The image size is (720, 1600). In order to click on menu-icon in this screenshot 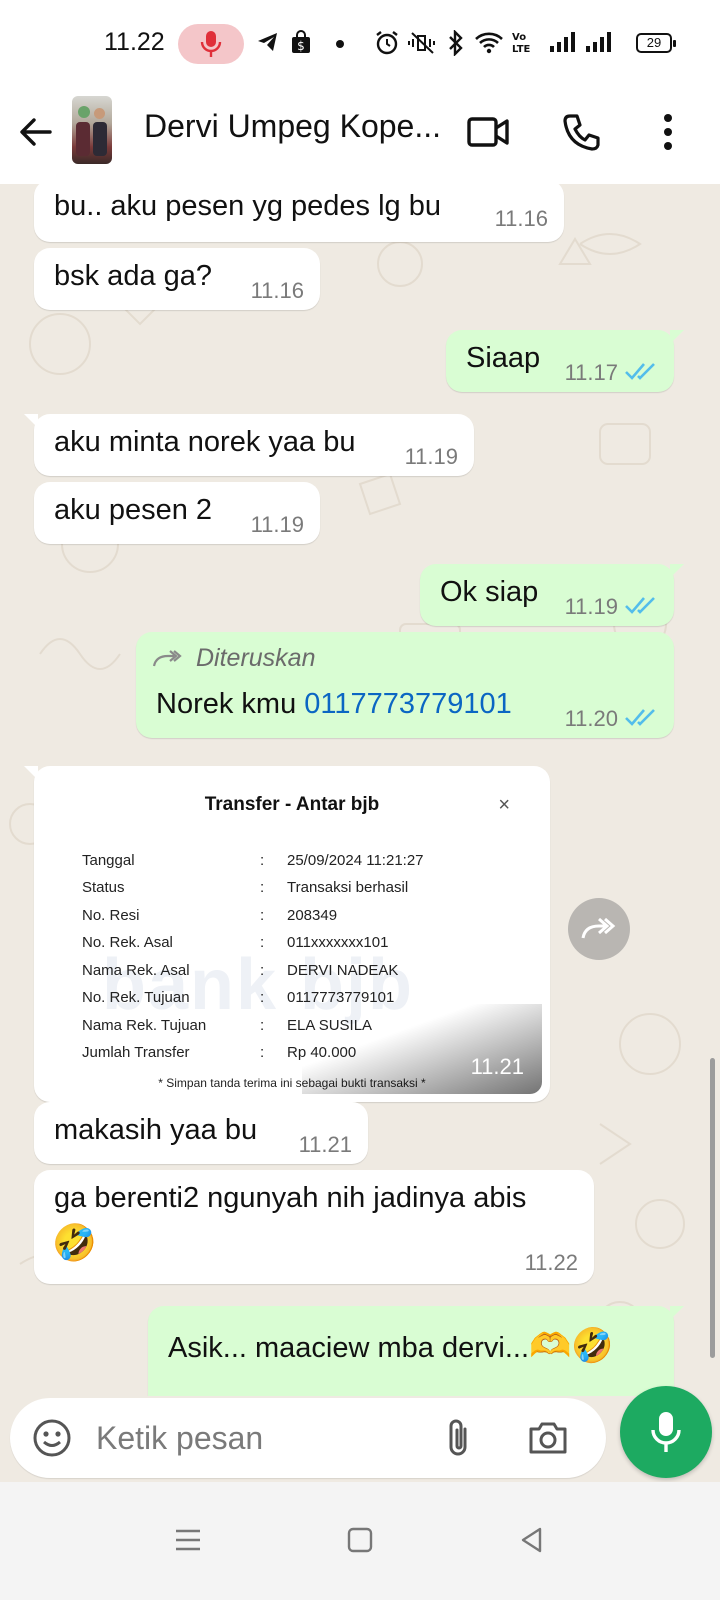, I will do `click(188, 1540)`.